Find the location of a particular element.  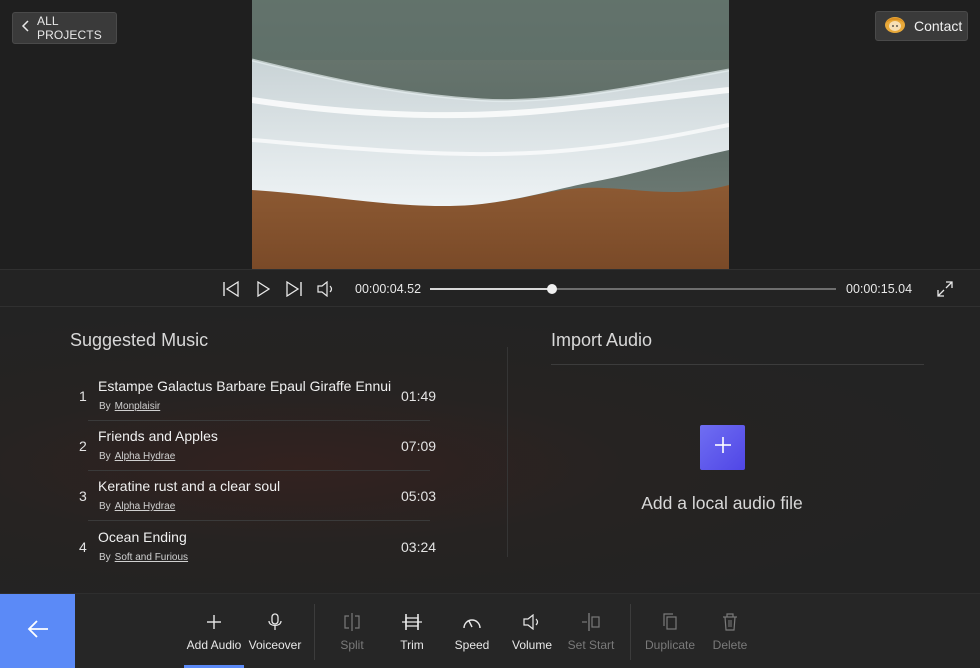

volume-button: Volume is located at coordinates (532, 631).